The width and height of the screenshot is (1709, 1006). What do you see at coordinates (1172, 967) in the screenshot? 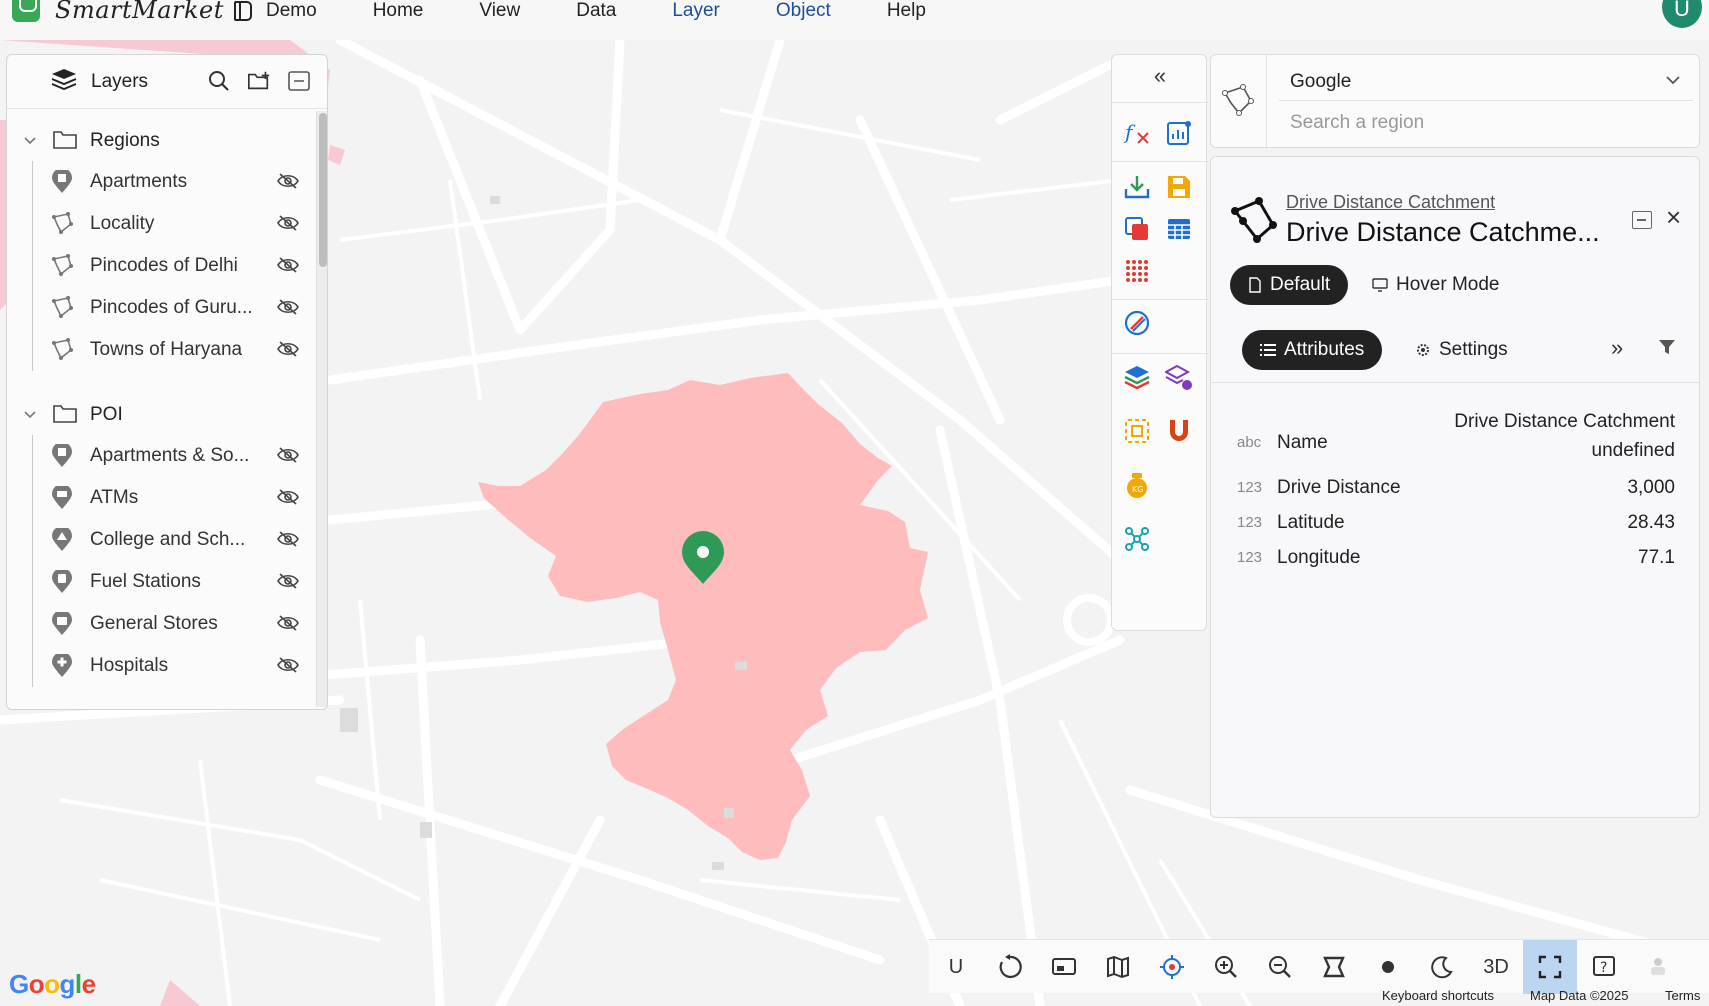
I see `locate-icon` at bounding box center [1172, 967].